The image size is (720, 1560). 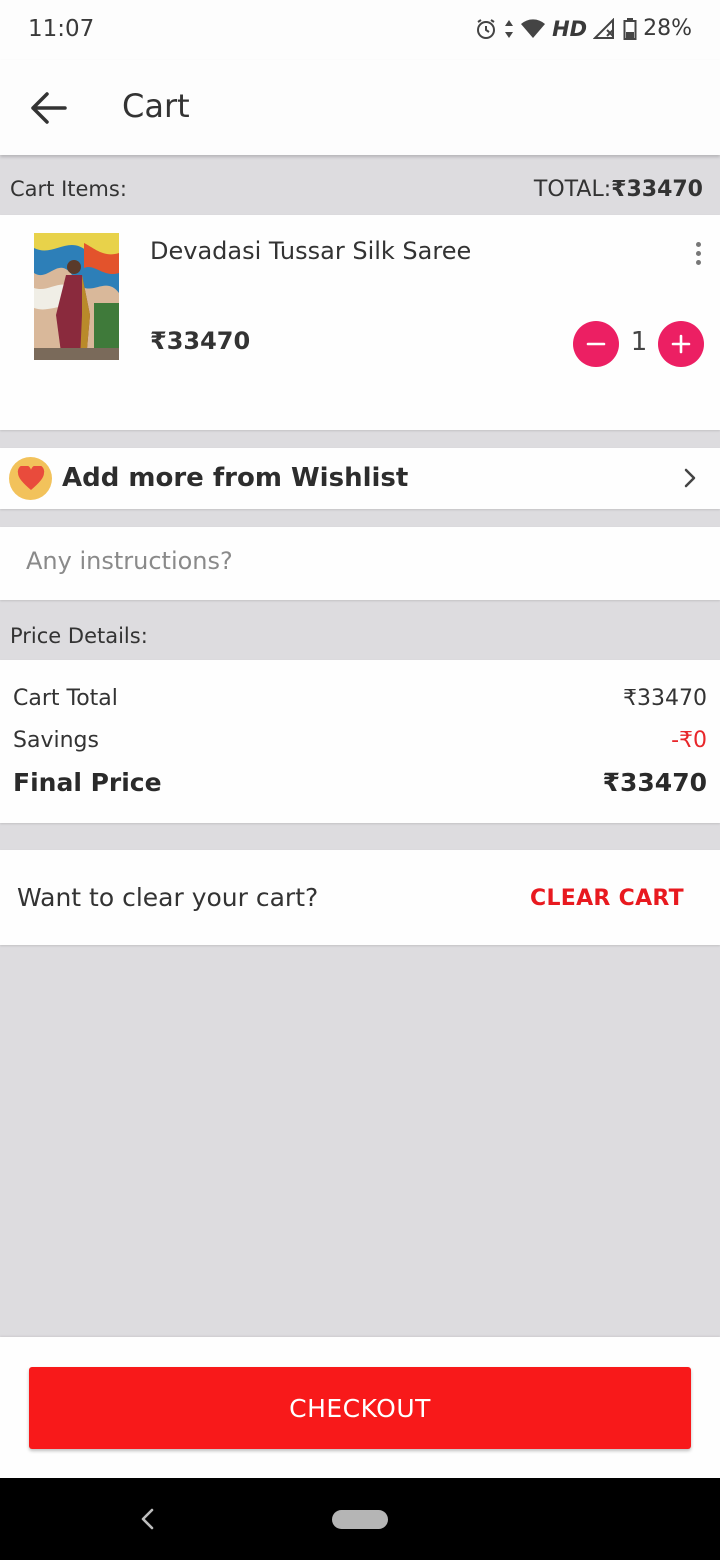 I want to click on price-details-label: Price Details:, so click(x=79, y=636).